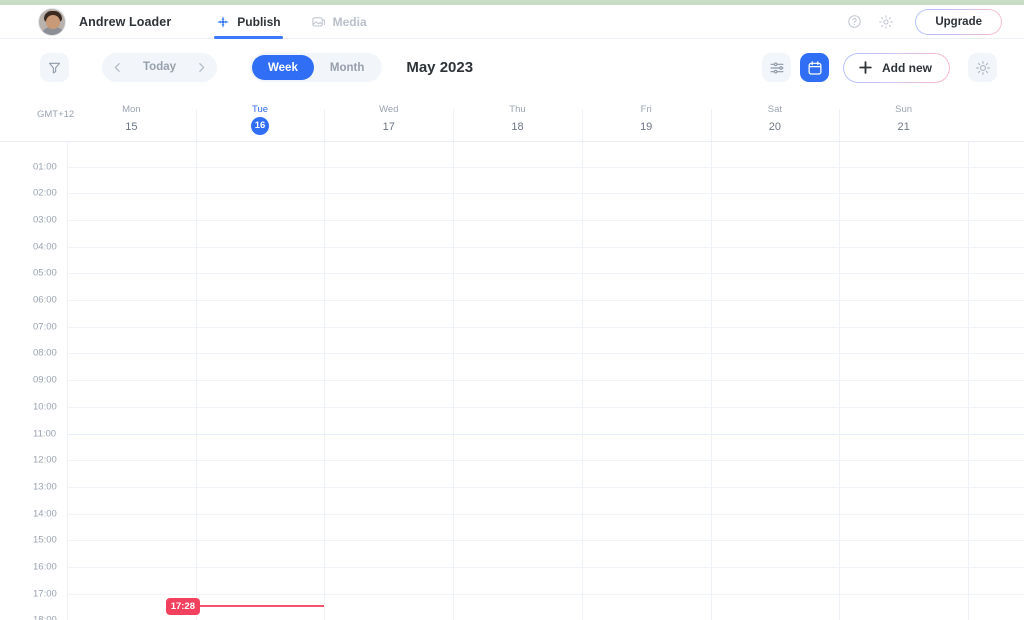 Image resolution: width=1024 pixels, height=620 pixels. What do you see at coordinates (45, 166) in the screenshot?
I see `hour-label: 01:00` at bounding box center [45, 166].